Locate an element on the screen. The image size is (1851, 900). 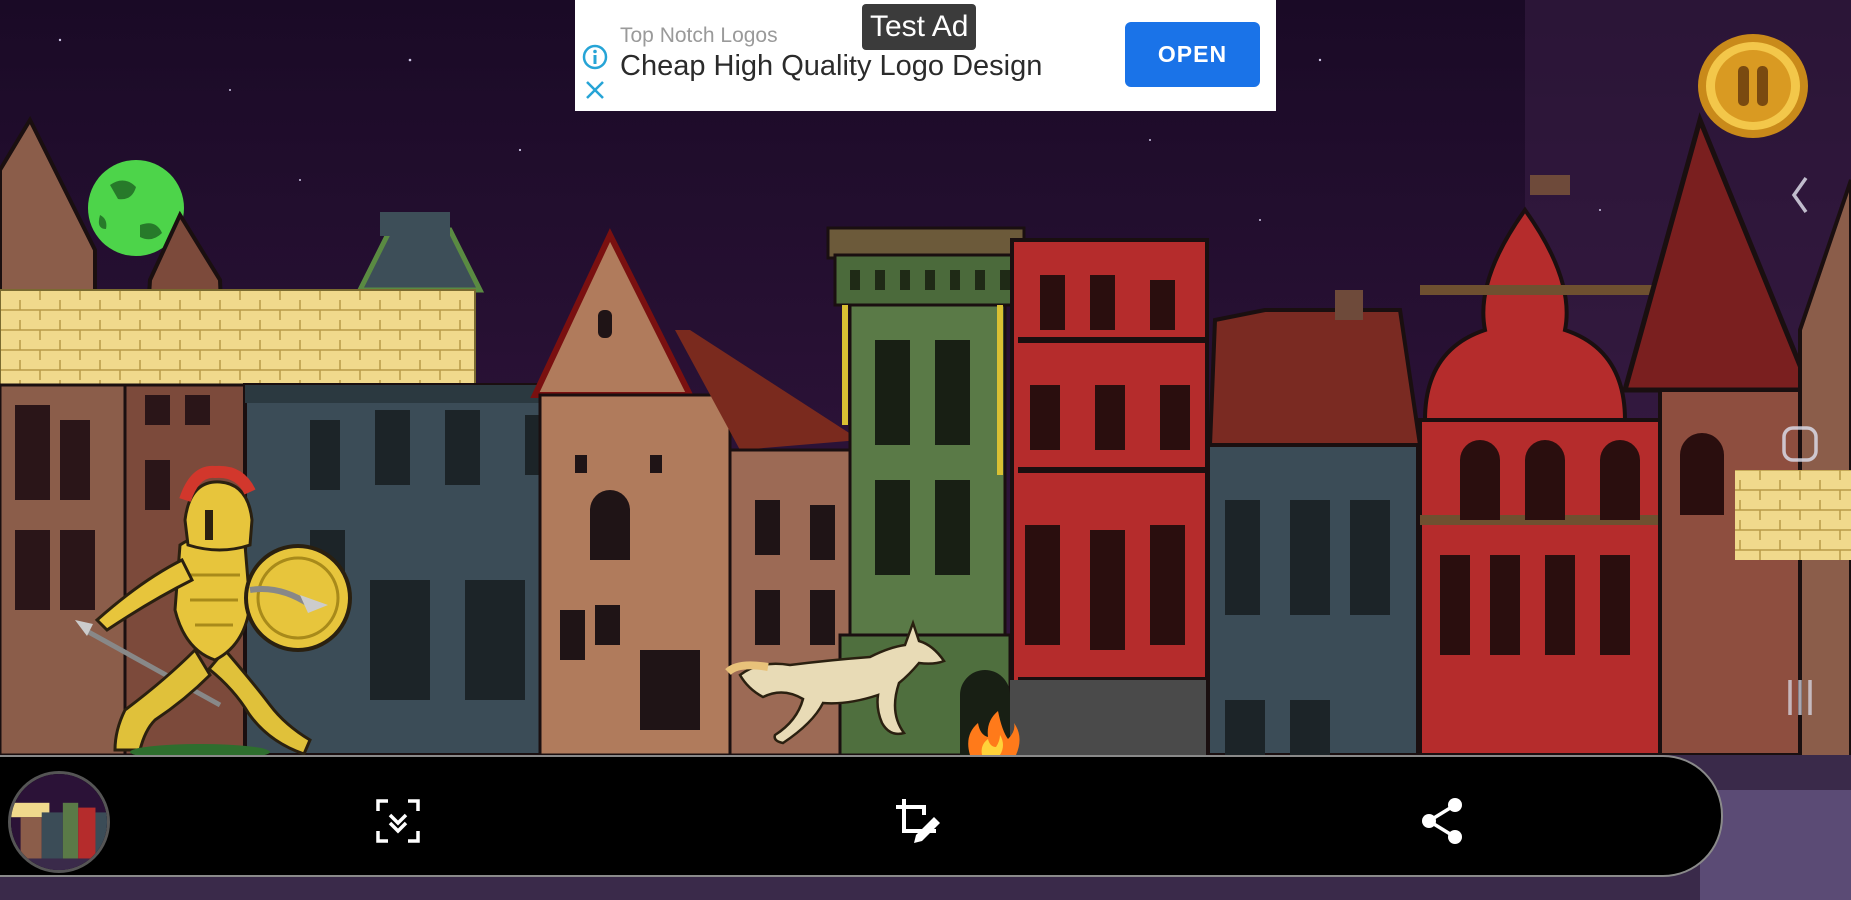
screenshot-toolbar is located at coordinates (861, 816).